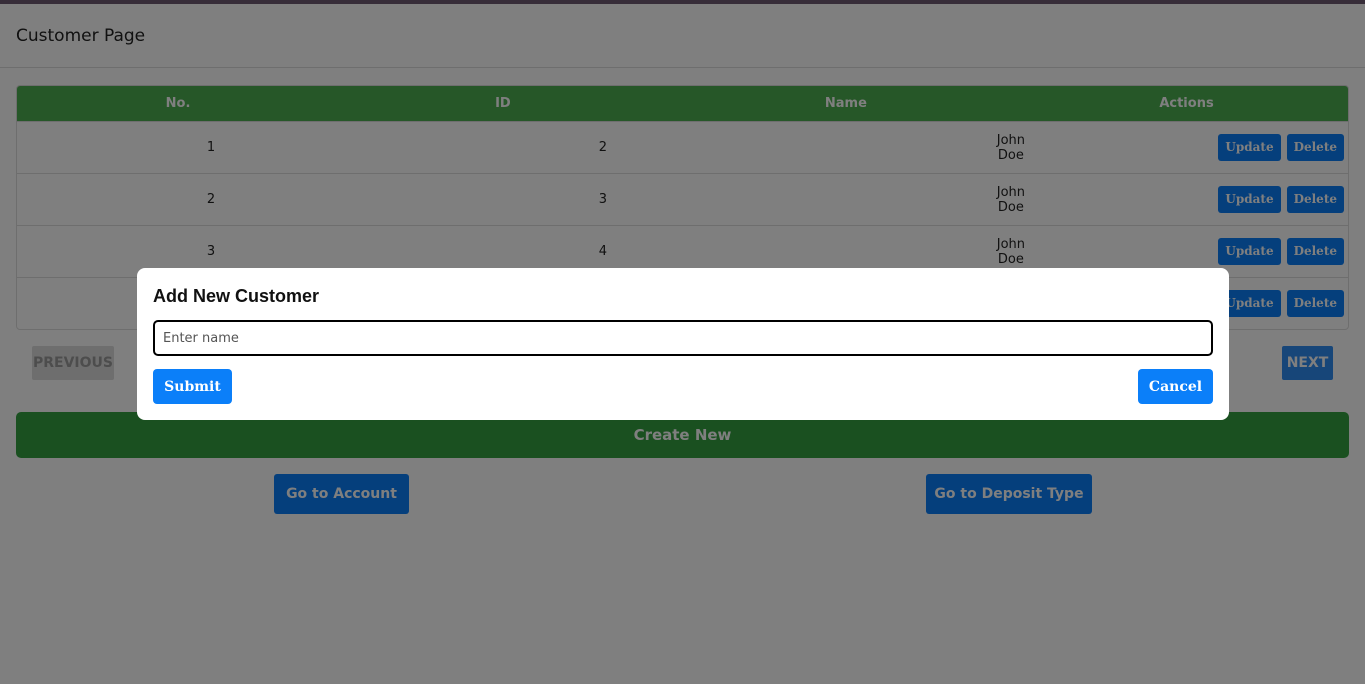 The height and width of the screenshot is (684, 1365). Describe the element at coordinates (683, 338) in the screenshot. I see `customer-name-input` at that location.